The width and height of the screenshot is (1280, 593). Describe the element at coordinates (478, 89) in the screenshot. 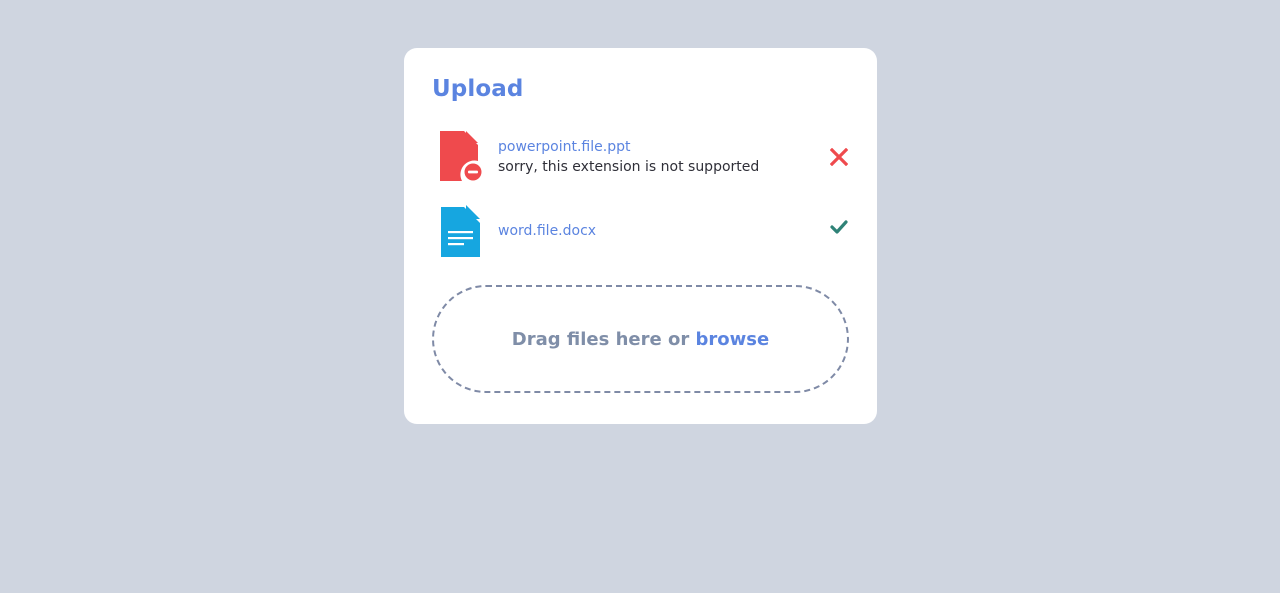

I see `upload-title: Upload` at that location.